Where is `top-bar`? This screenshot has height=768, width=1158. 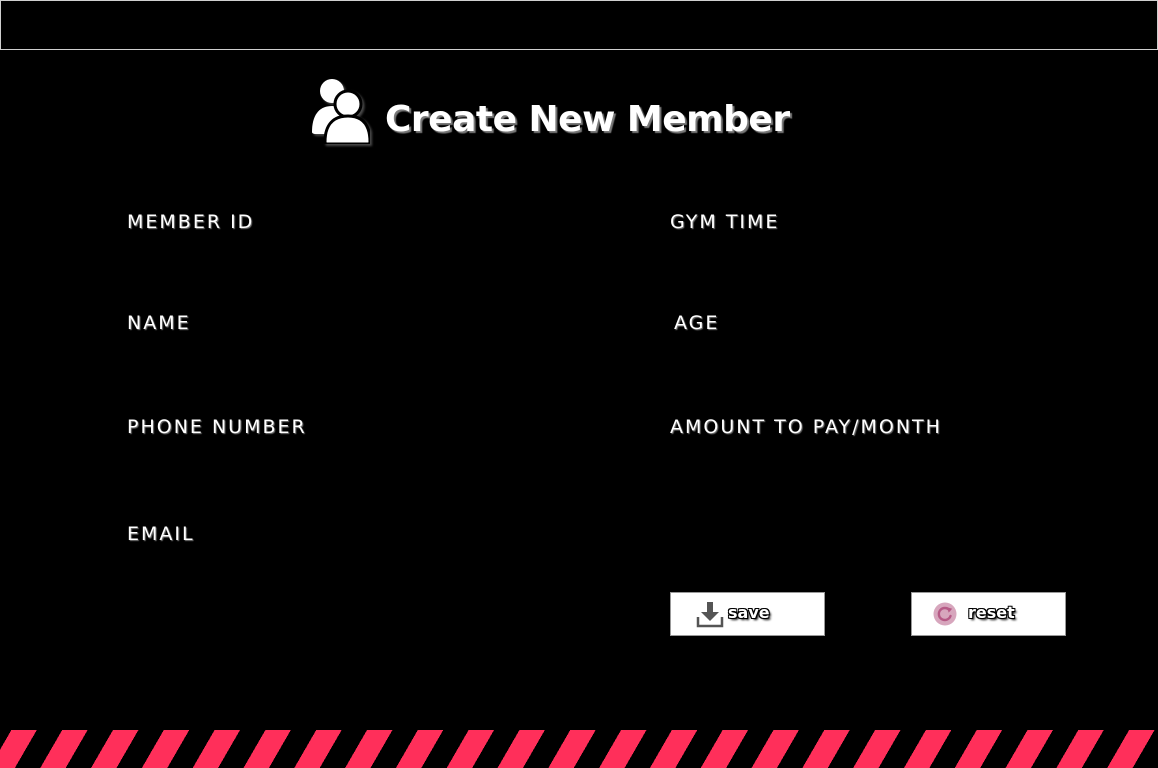
top-bar is located at coordinates (579, 25).